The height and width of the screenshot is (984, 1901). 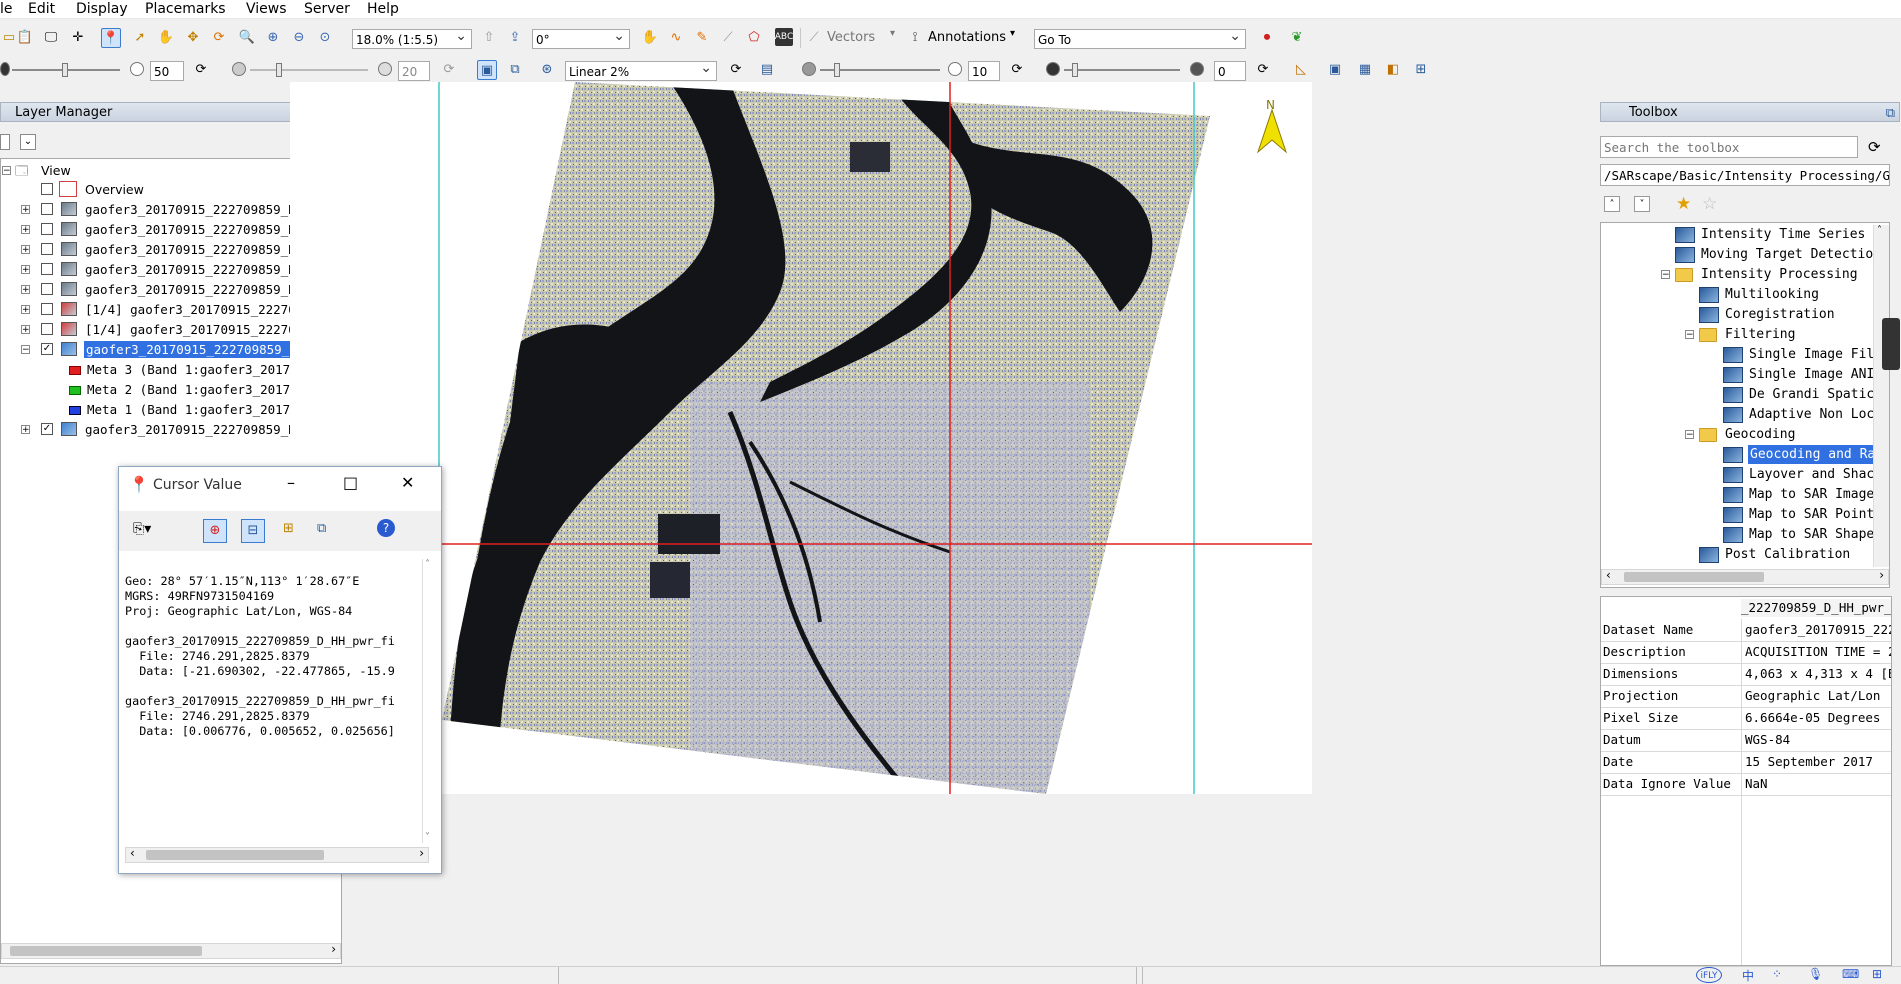 What do you see at coordinates (111, 38) in the screenshot?
I see `cursor-value-pin-icon: 📍` at bounding box center [111, 38].